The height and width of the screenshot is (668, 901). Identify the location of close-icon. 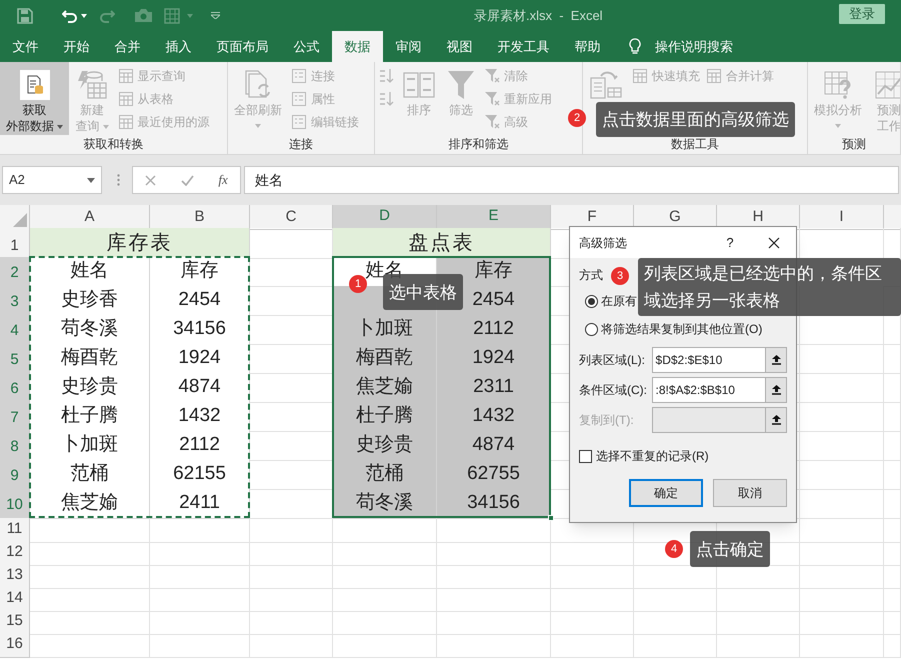
(774, 242).